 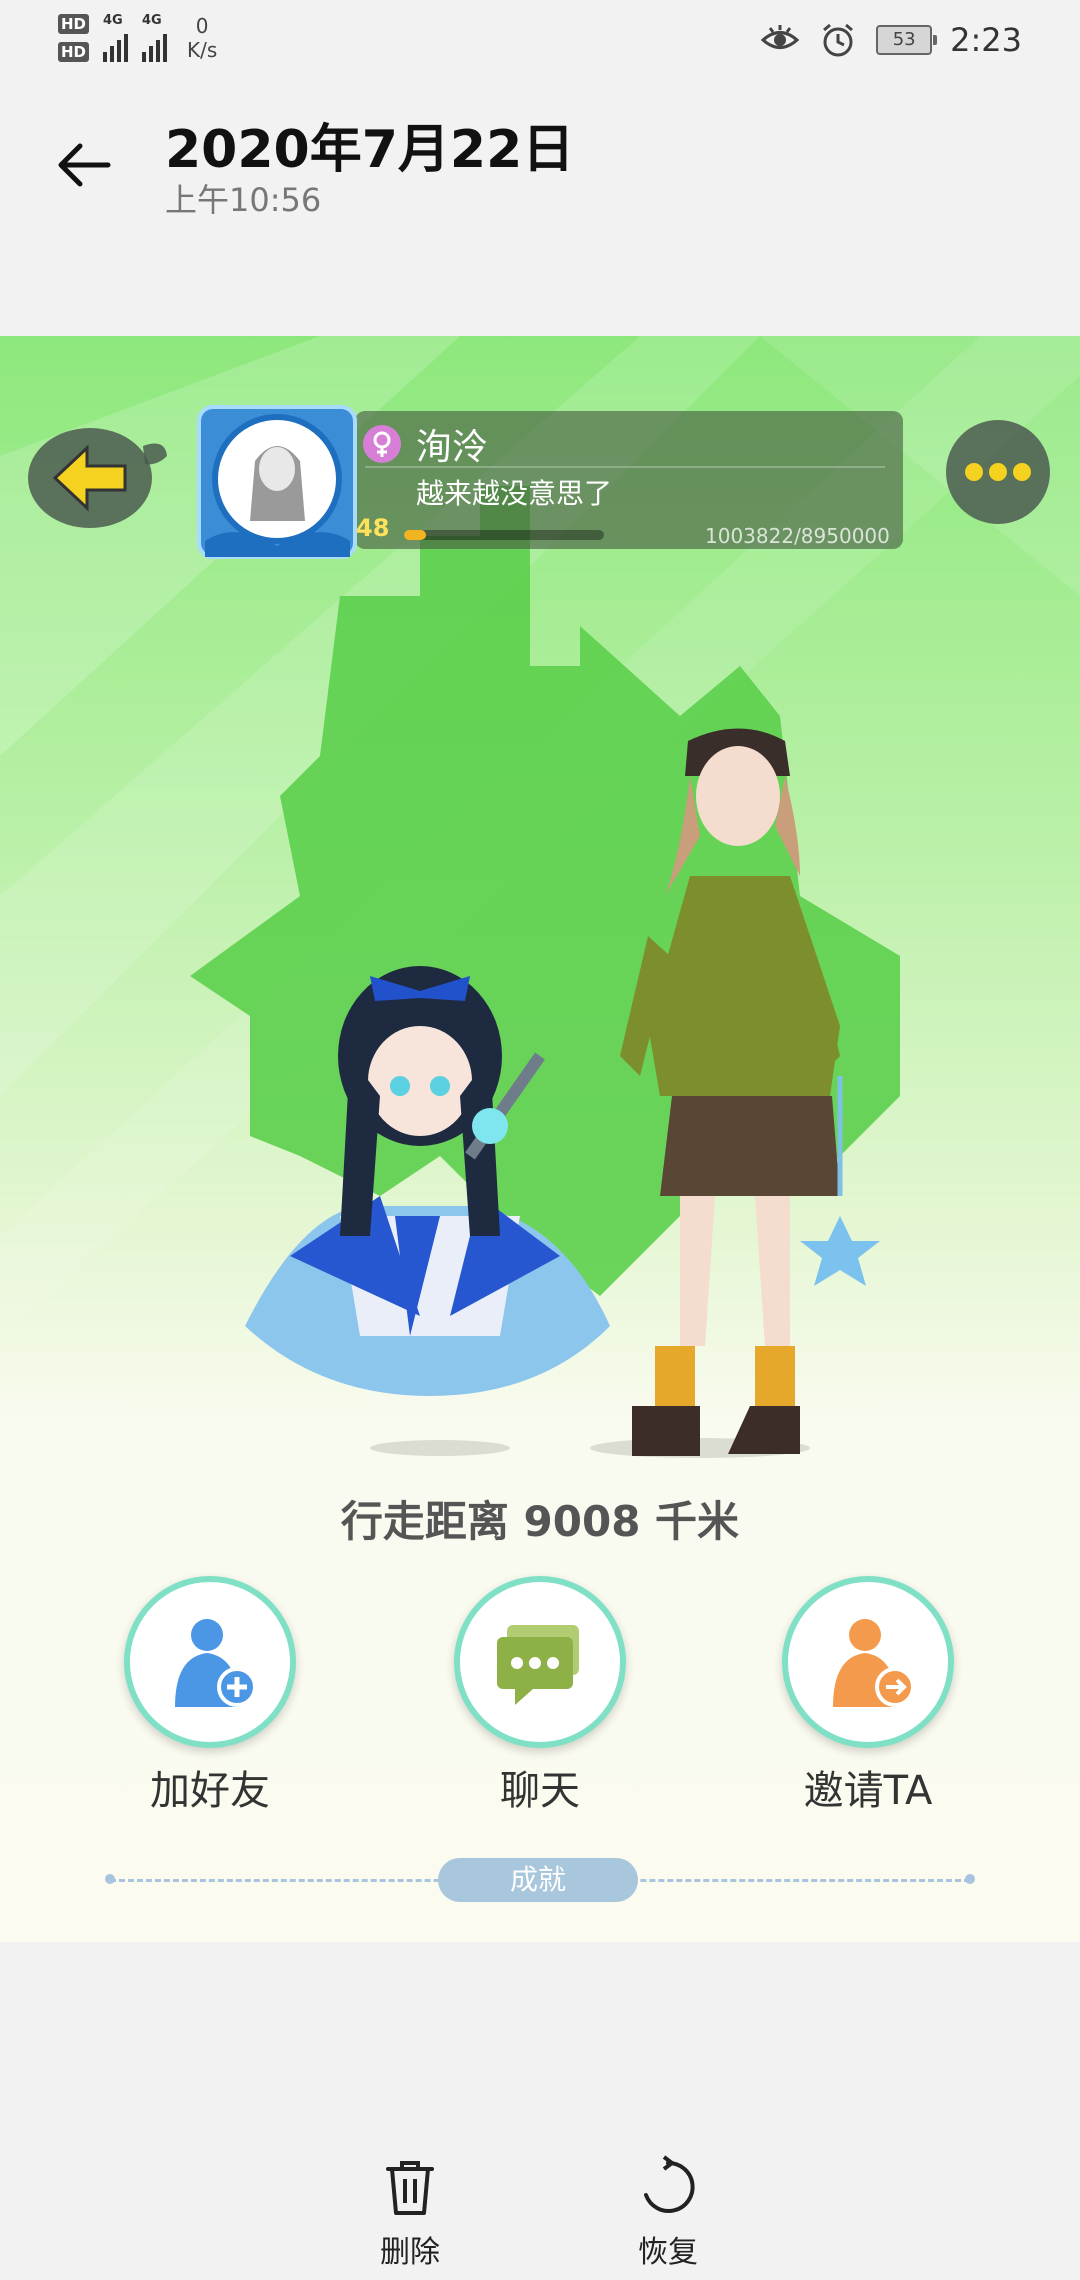 What do you see at coordinates (373, 528) in the screenshot?
I see `level-number: 48` at bounding box center [373, 528].